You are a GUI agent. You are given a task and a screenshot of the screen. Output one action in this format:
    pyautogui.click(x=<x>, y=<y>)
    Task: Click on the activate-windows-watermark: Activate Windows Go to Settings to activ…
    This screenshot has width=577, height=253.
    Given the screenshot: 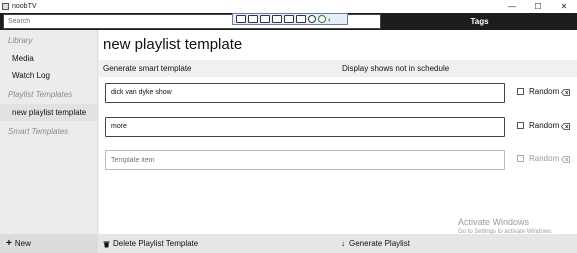 What is the action you would take?
    pyautogui.click(x=505, y=226)
    